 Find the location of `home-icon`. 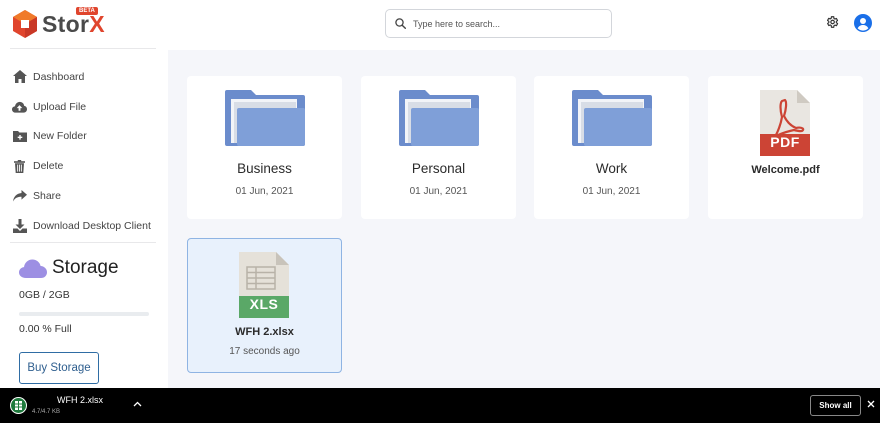

home-icon is located at coordinates (19, 76).